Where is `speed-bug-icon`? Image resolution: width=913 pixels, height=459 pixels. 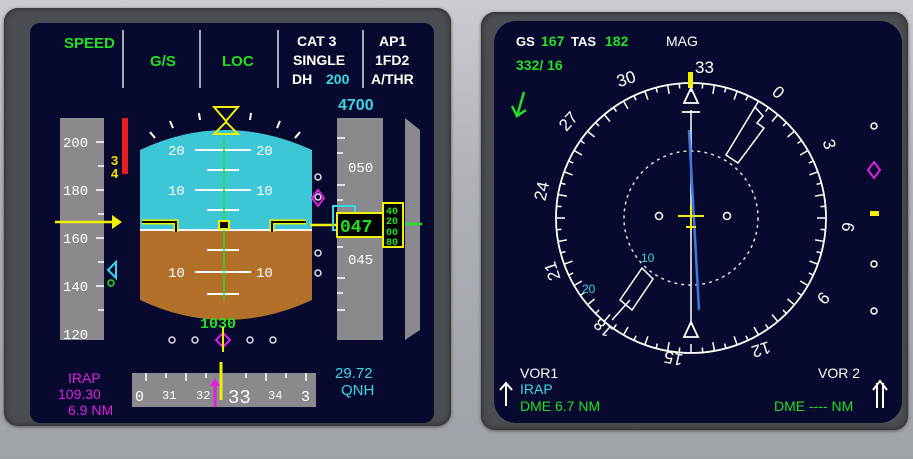 speed-bug-icon is located at coordinates (111, 270).